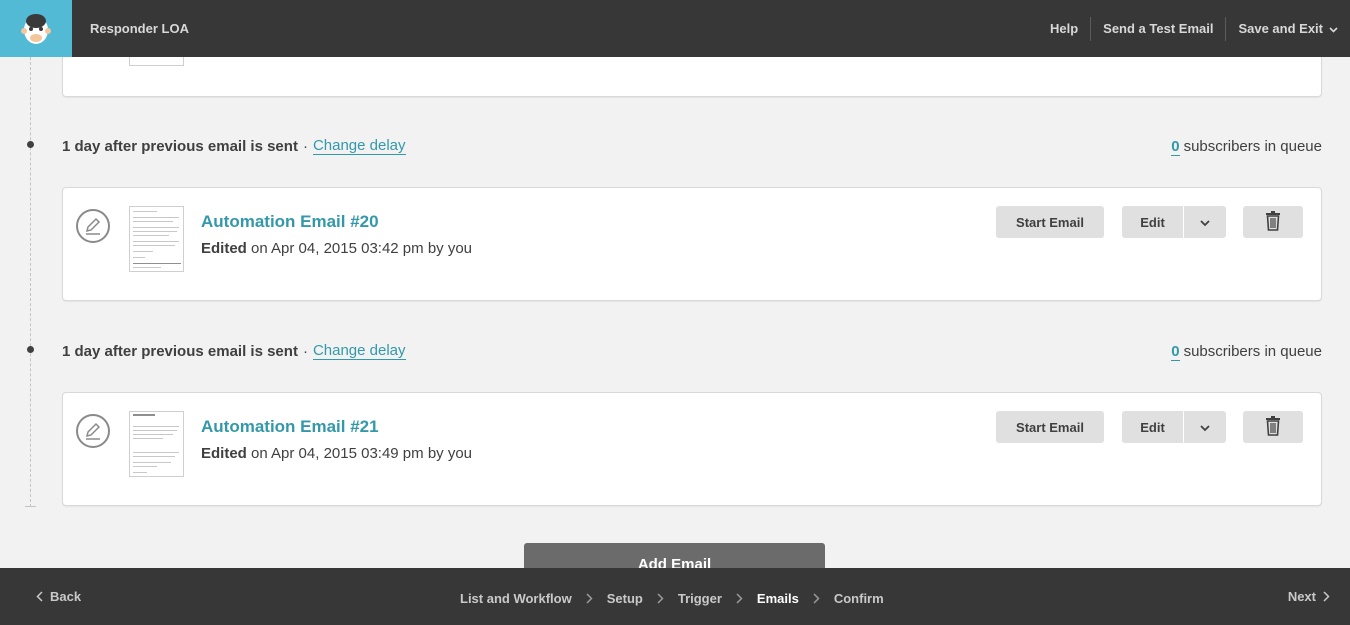 The image size is (1350, 625). What do you see at coordinates (692, 68) in the screenshot?
I see `email-card-previous` at bounding box center [692, 68].